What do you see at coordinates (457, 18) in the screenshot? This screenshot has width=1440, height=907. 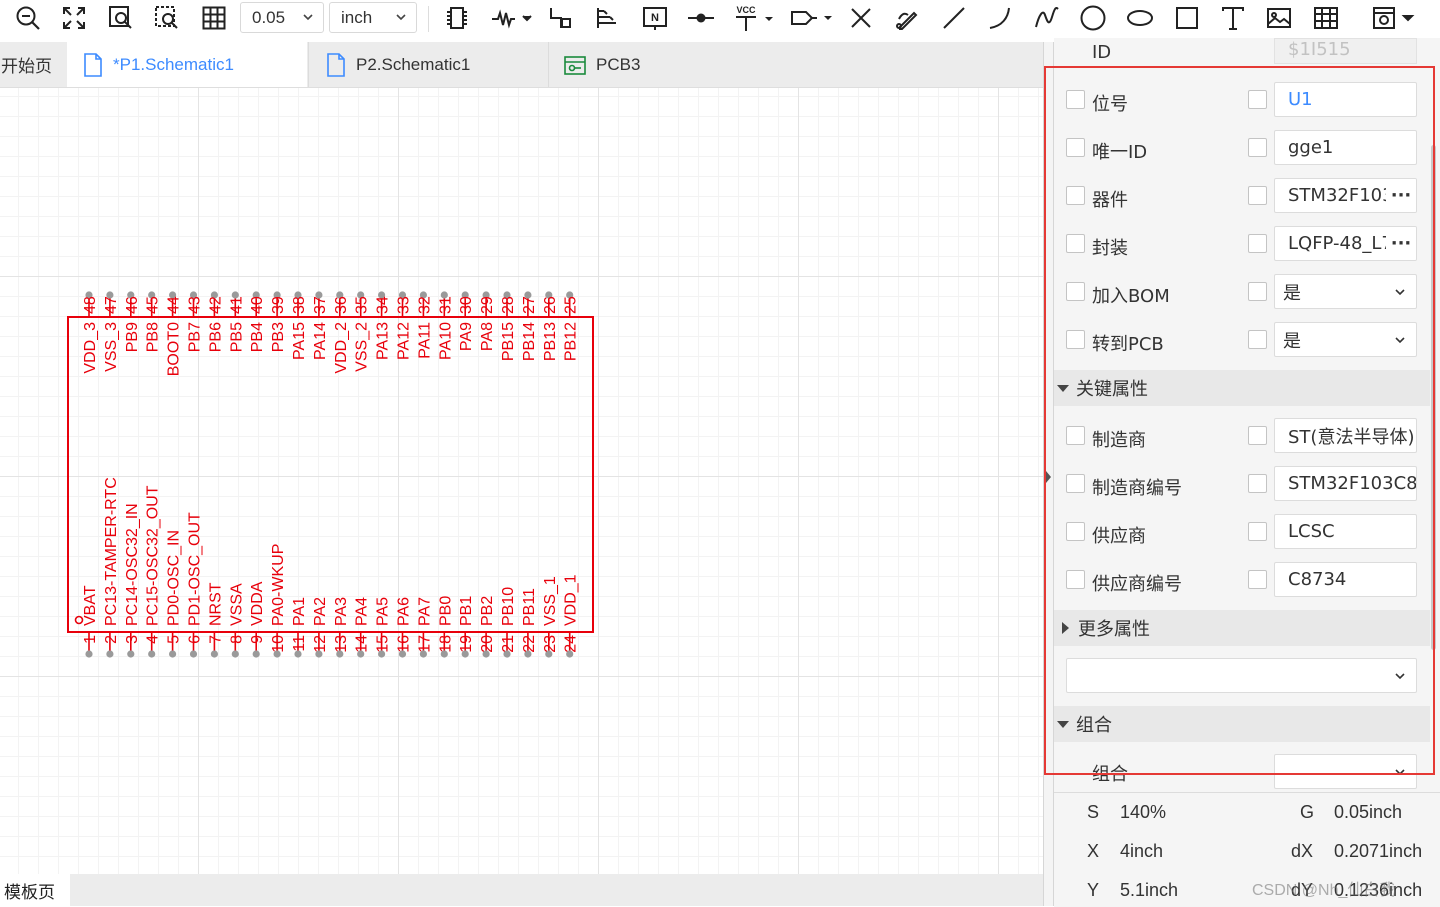 I see `part-icon` at bounding box center [457, 18].